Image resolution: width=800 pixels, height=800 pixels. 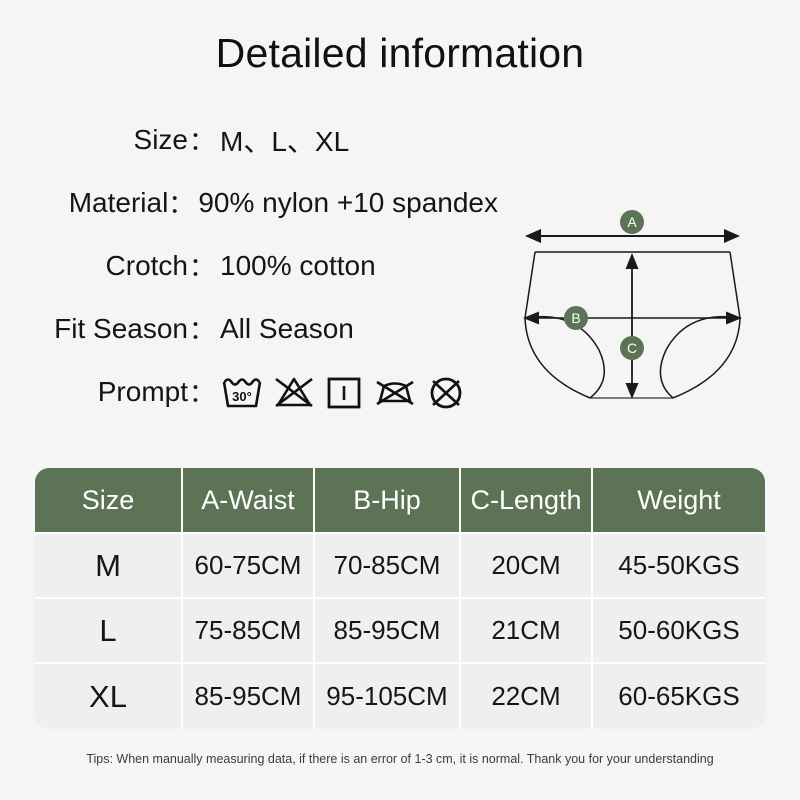 I want to click on cell-hip: 85-95CM, so click(x=388, y=631).